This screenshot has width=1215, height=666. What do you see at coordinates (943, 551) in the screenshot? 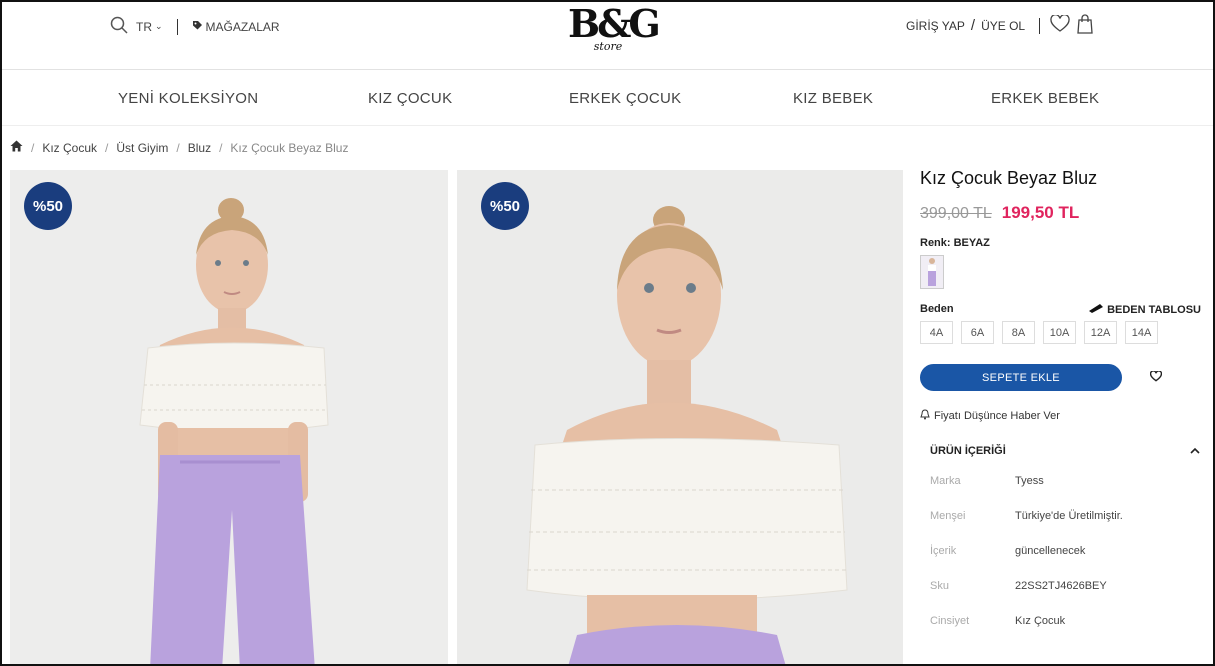
I see `spec-key: İçerik` at bounding box center [943, 551].